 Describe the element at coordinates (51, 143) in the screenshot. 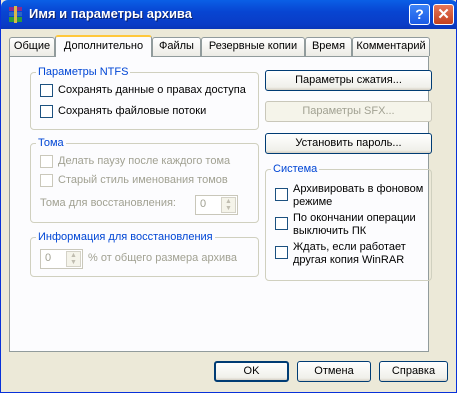

I see `volumes-legend: Тома` at that location.